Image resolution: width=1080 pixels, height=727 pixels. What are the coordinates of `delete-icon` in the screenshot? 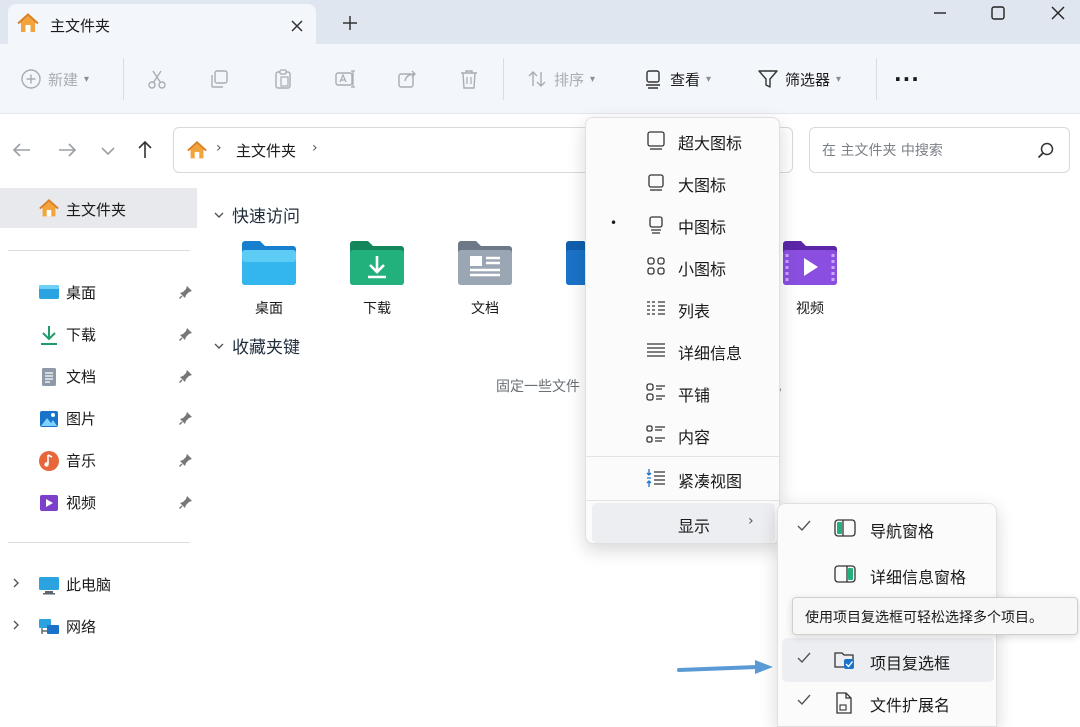 It's located at (469, 79).